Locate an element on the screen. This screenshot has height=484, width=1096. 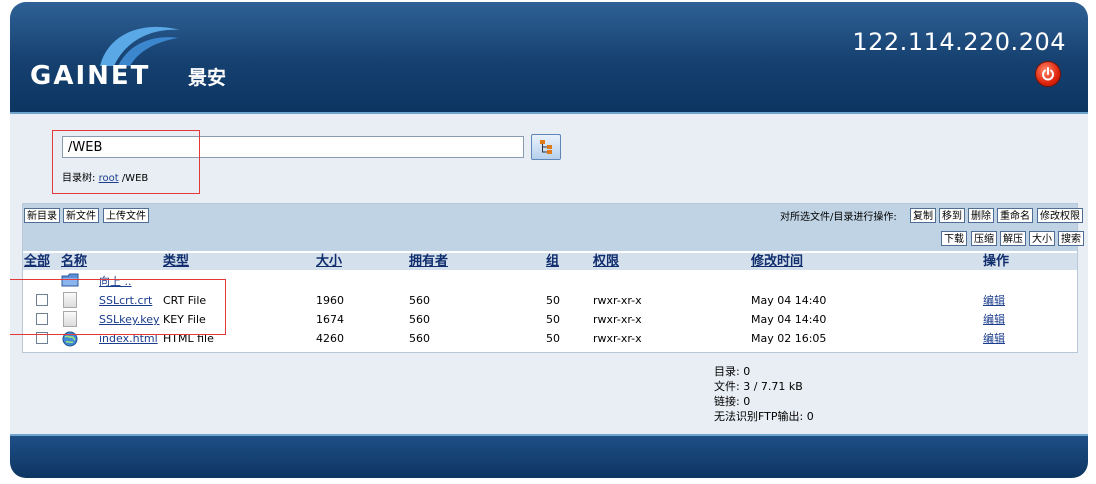
file-size: 4260 is located at coordinates (330, 338).